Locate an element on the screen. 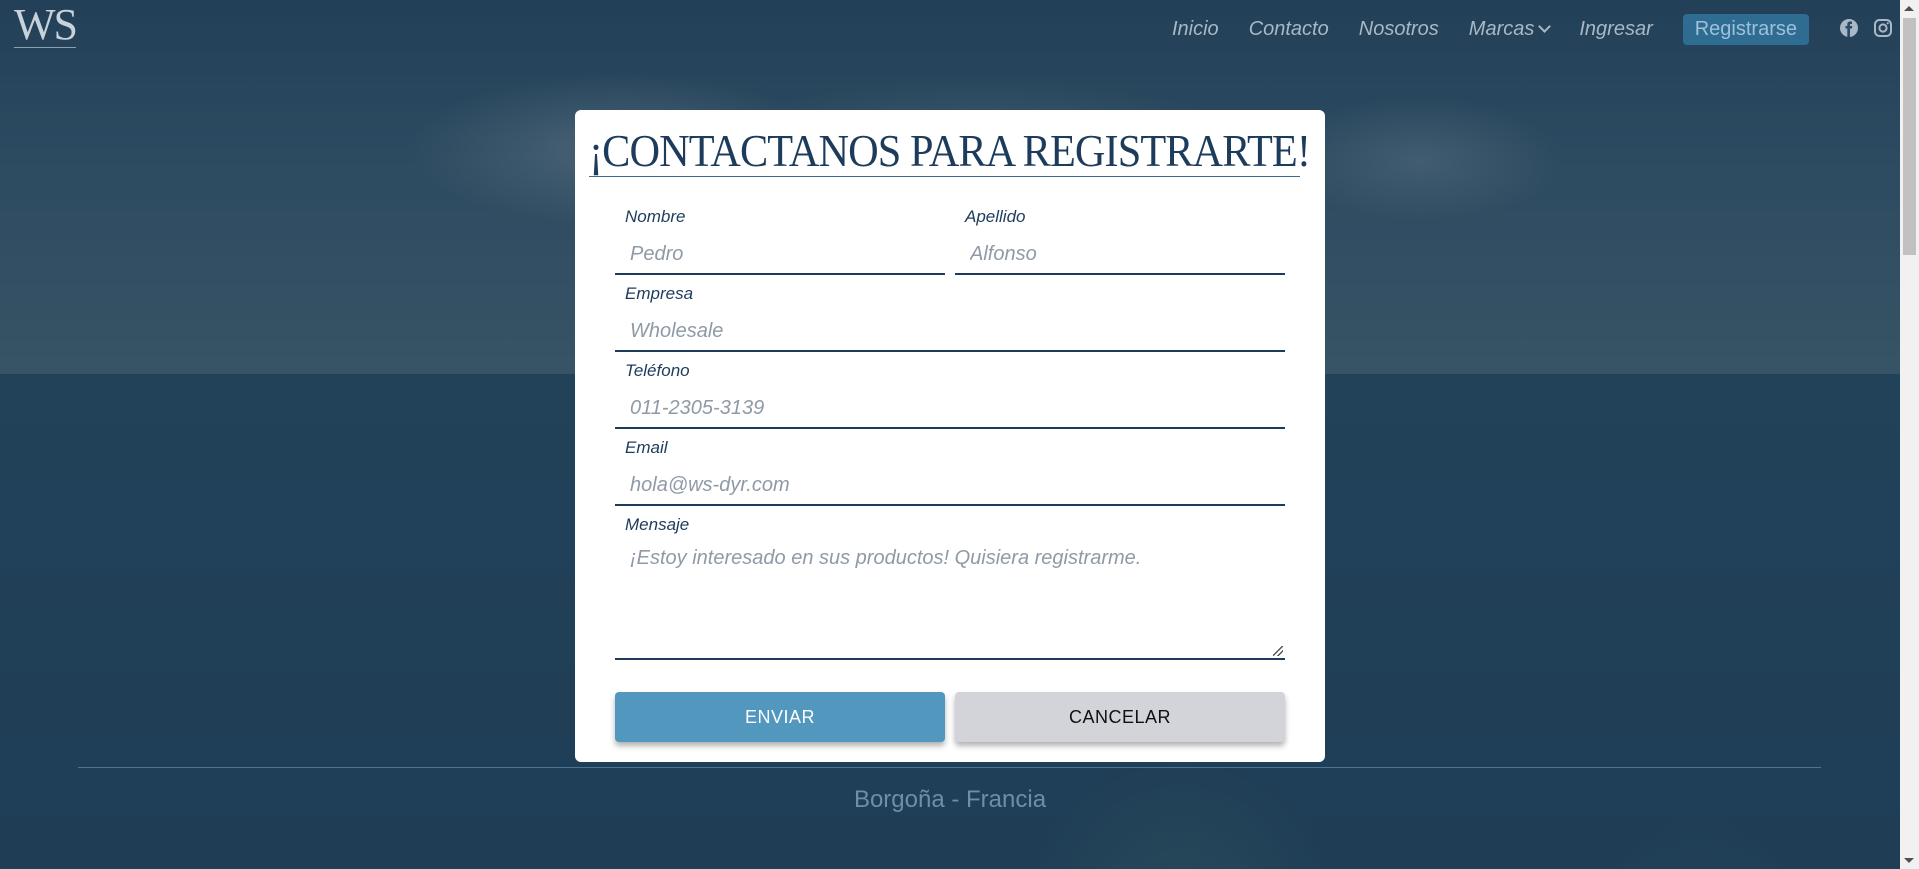 This screenshot has height=869, width=1919. nombre-input is located at coordinates (780, 254).